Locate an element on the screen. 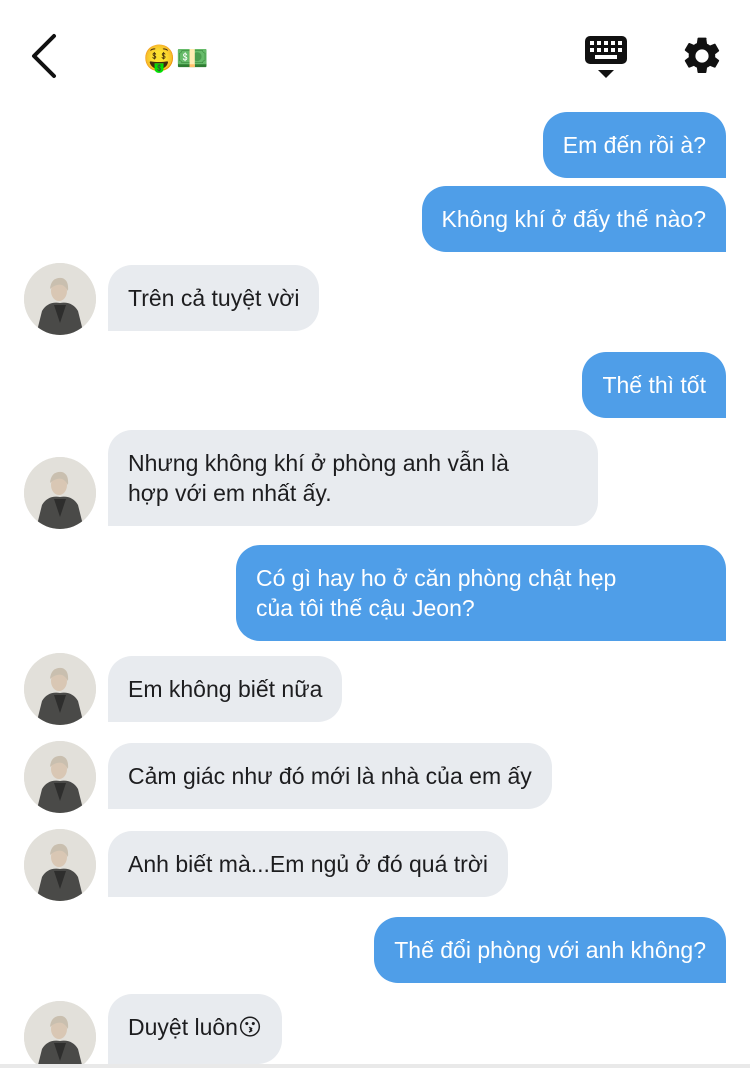  chat-header: 🤑💵 is located at coordinates (375, 54).